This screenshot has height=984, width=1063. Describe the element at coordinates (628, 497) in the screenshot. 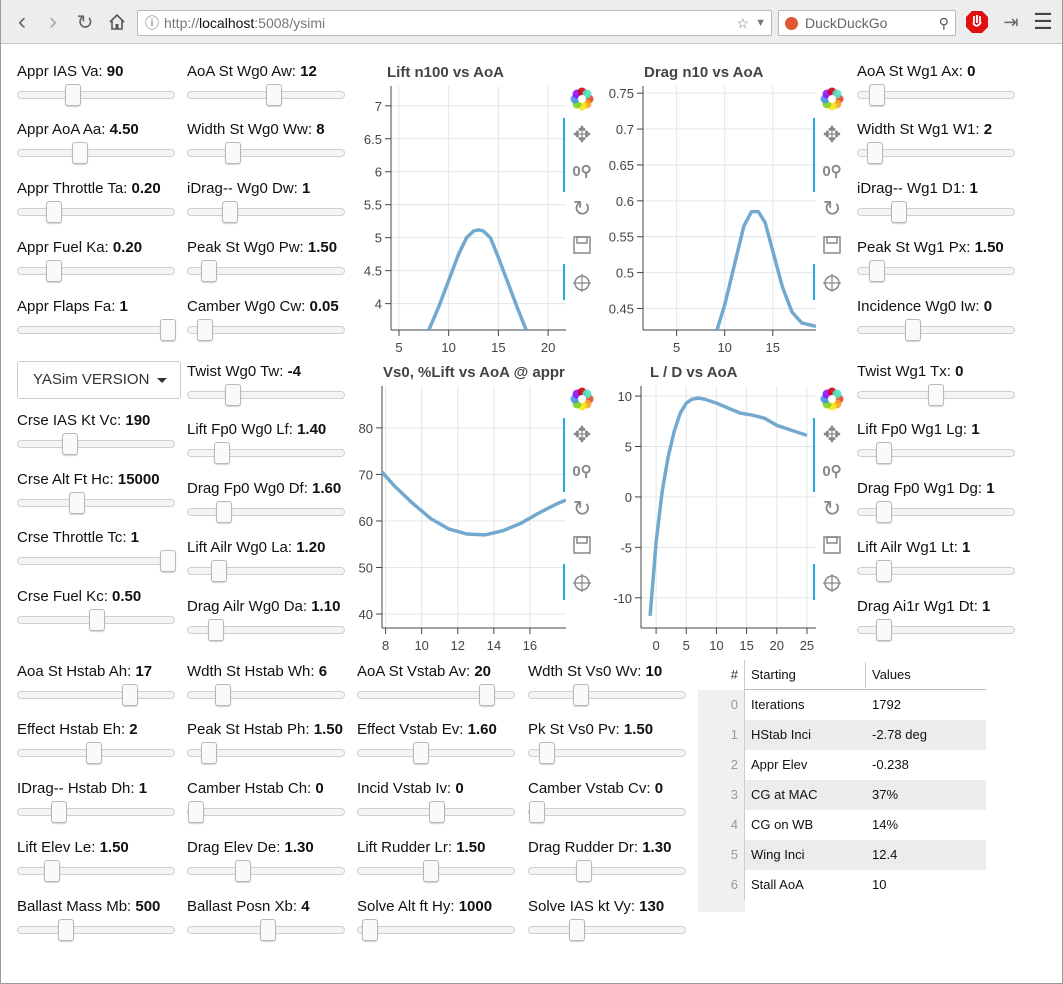

I see `y-tick-label: 0` at that location.